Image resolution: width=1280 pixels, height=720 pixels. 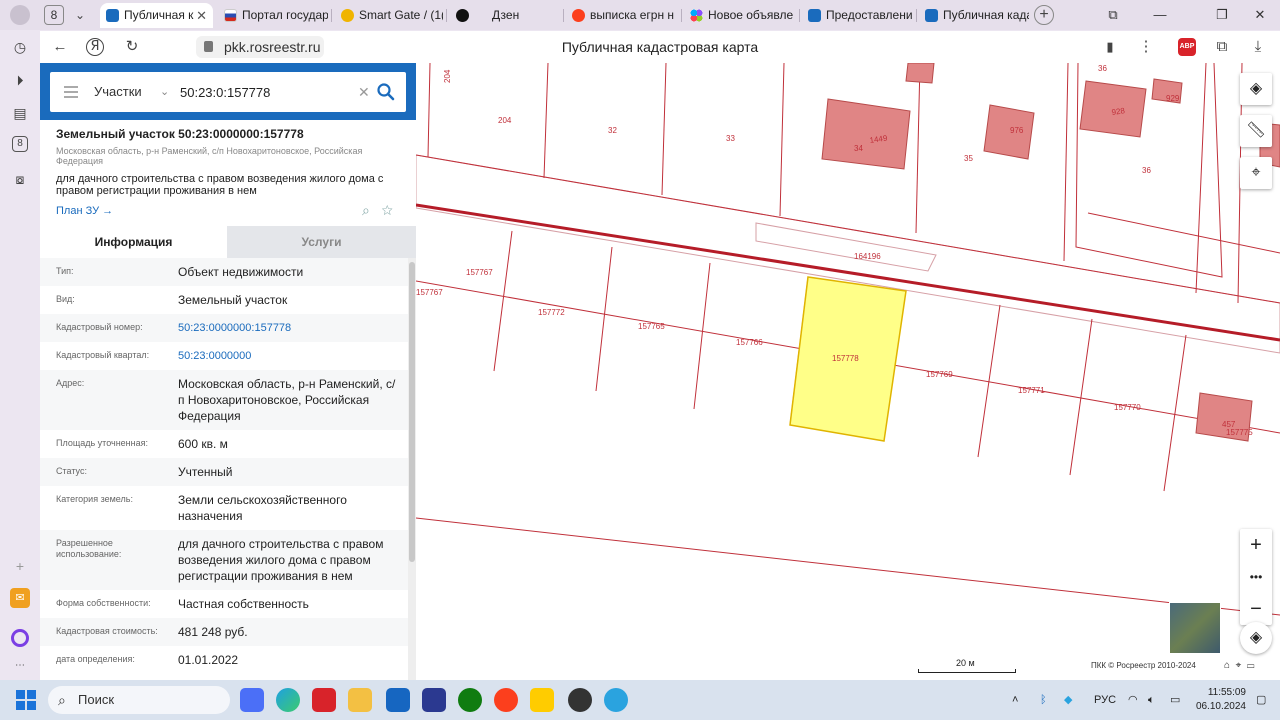 What do you see at coordinates (1251, 665) in the screenshot?
I see `print-icon: ▭` at bounding box center [1251, 665].